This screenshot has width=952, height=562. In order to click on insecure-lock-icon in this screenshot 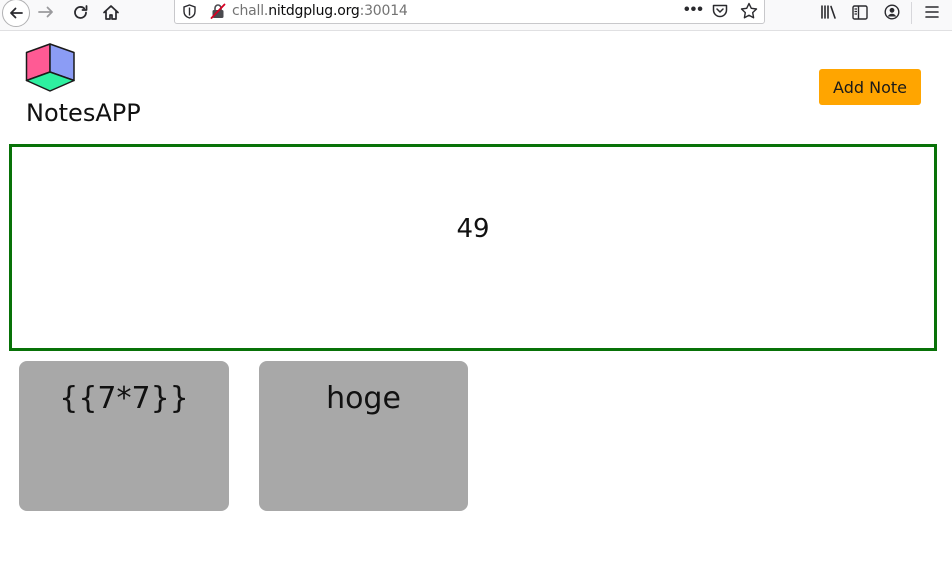, I will do `click(218, 13)`.